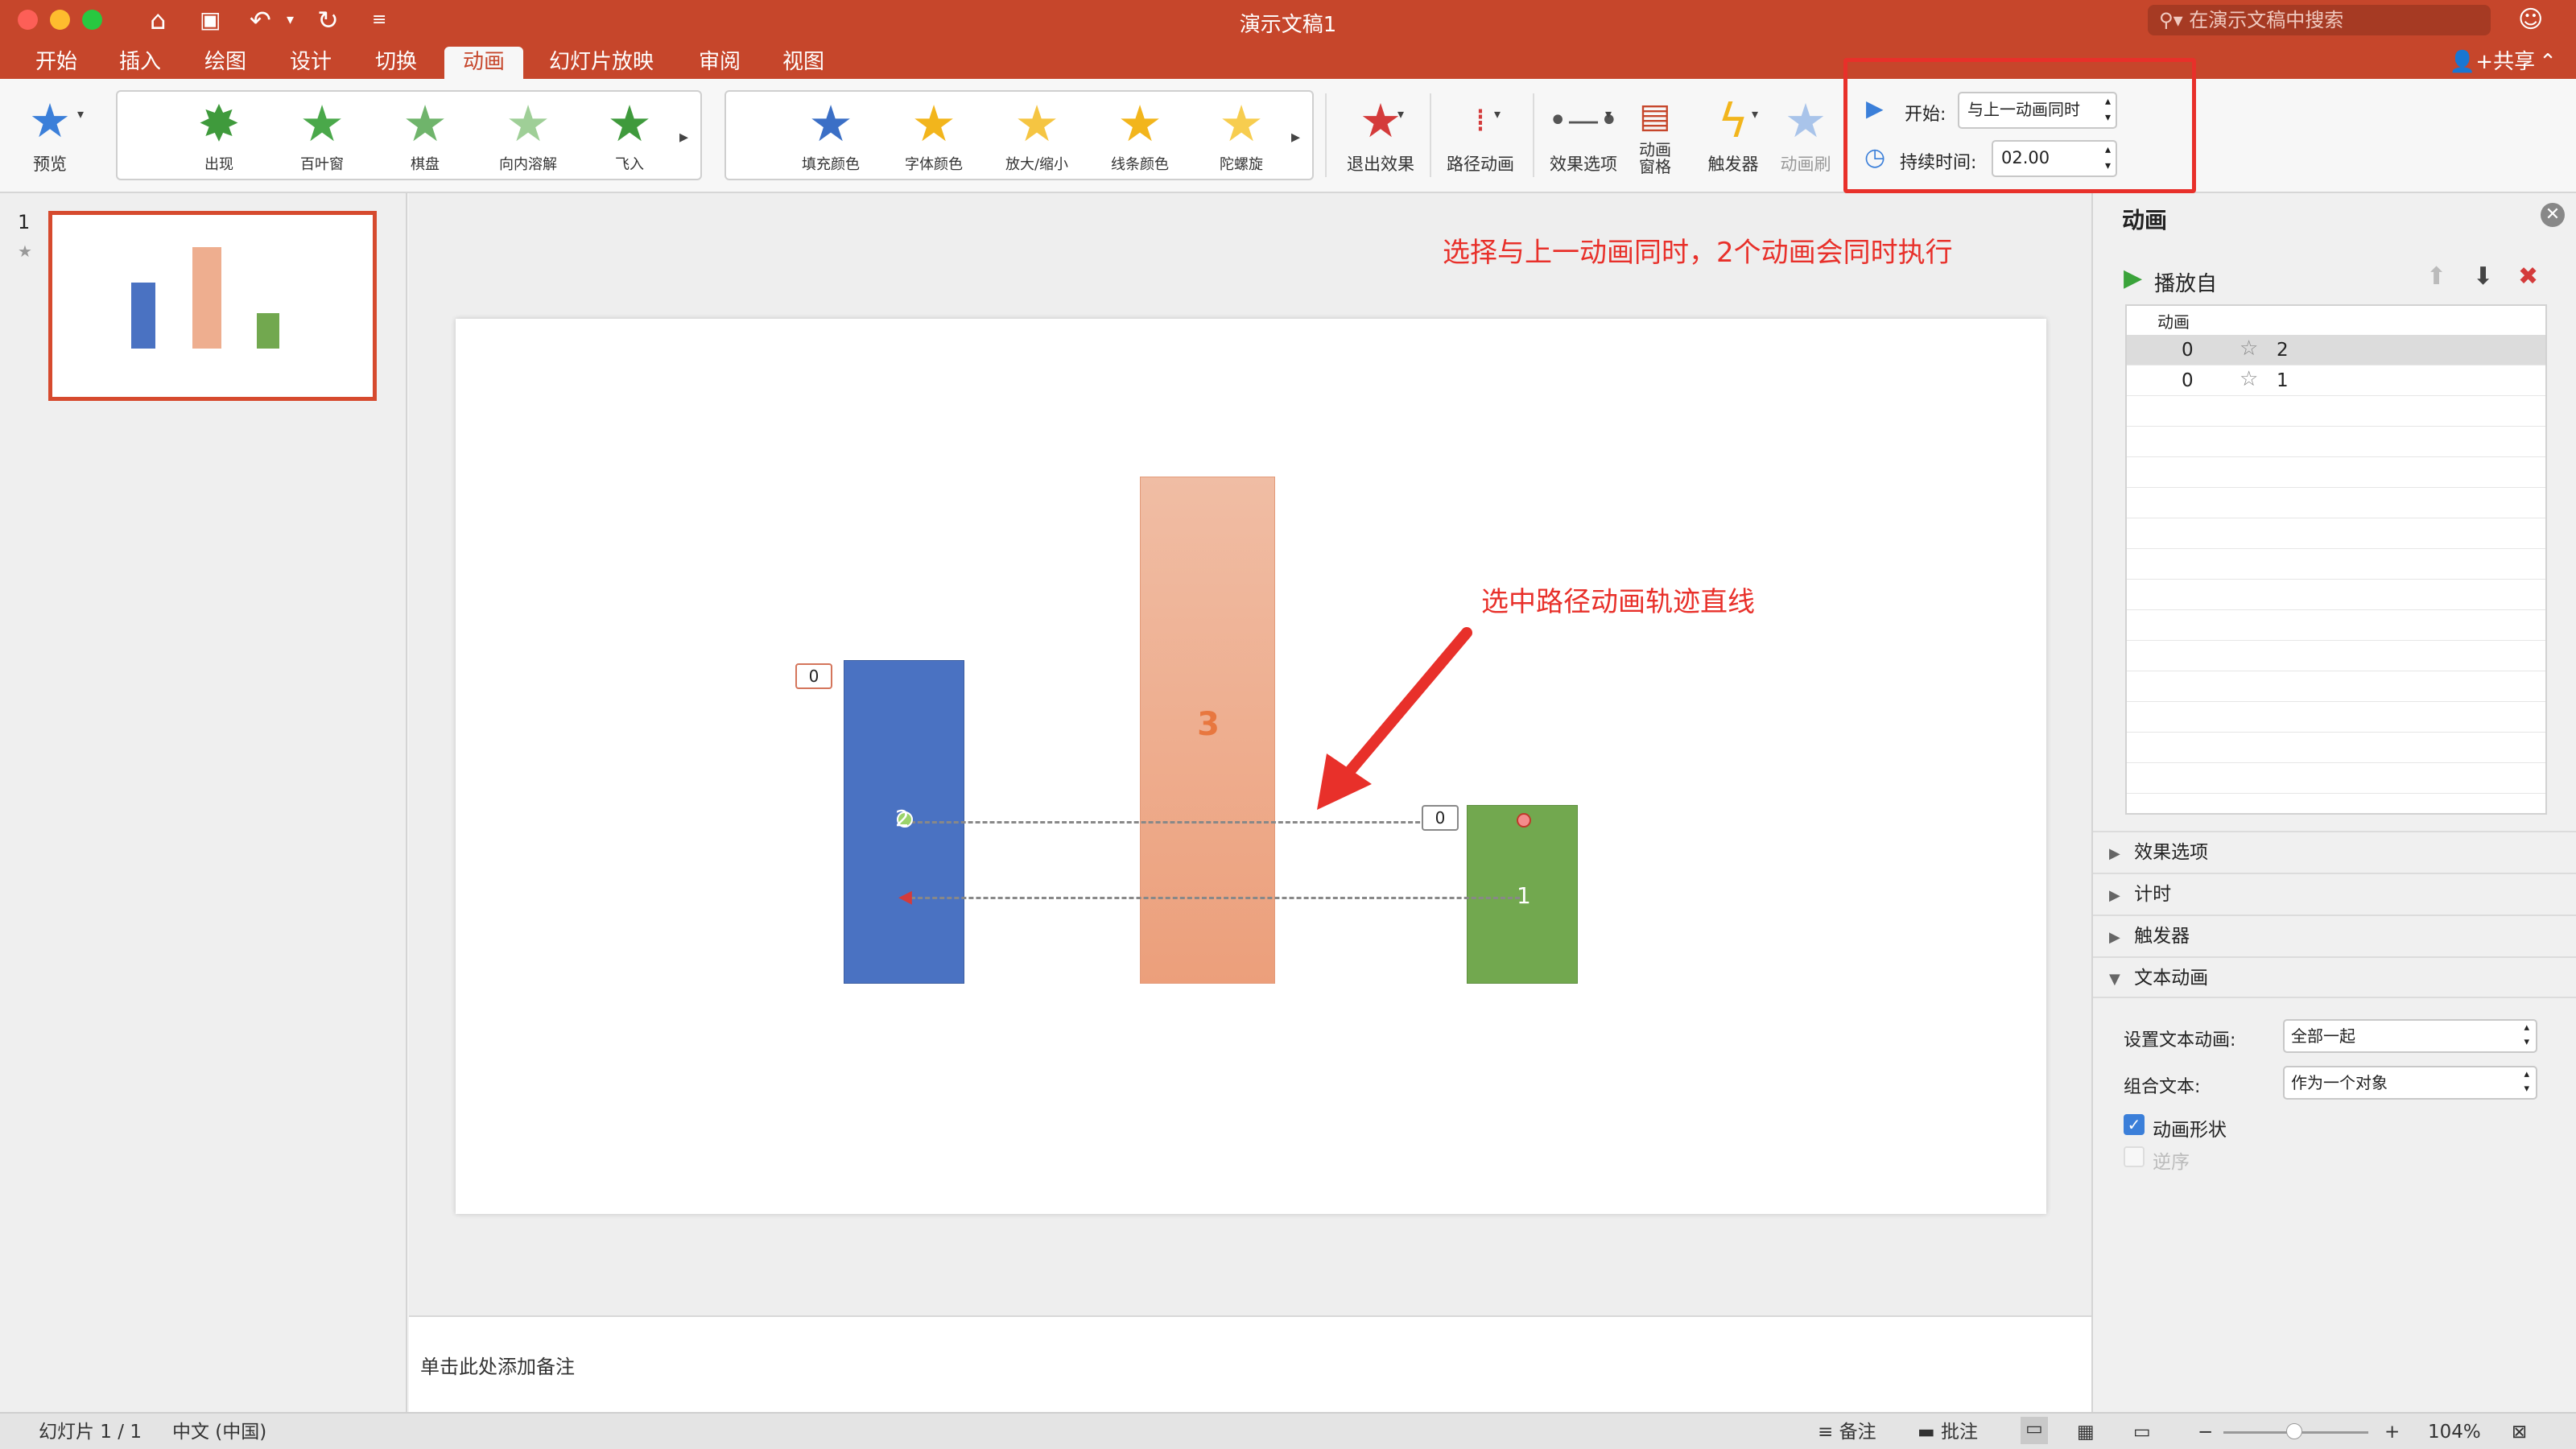 The image size is (2576, 1449). I want to click on move-up-icon: ⬆, so click(2436, 276).